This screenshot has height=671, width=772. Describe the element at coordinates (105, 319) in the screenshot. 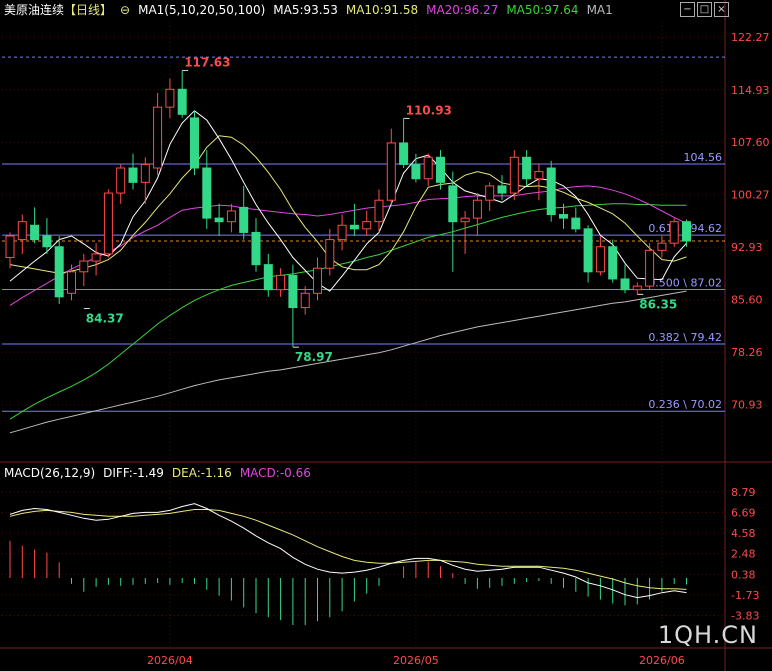

I see `annotation-label: 84.37` at that location.